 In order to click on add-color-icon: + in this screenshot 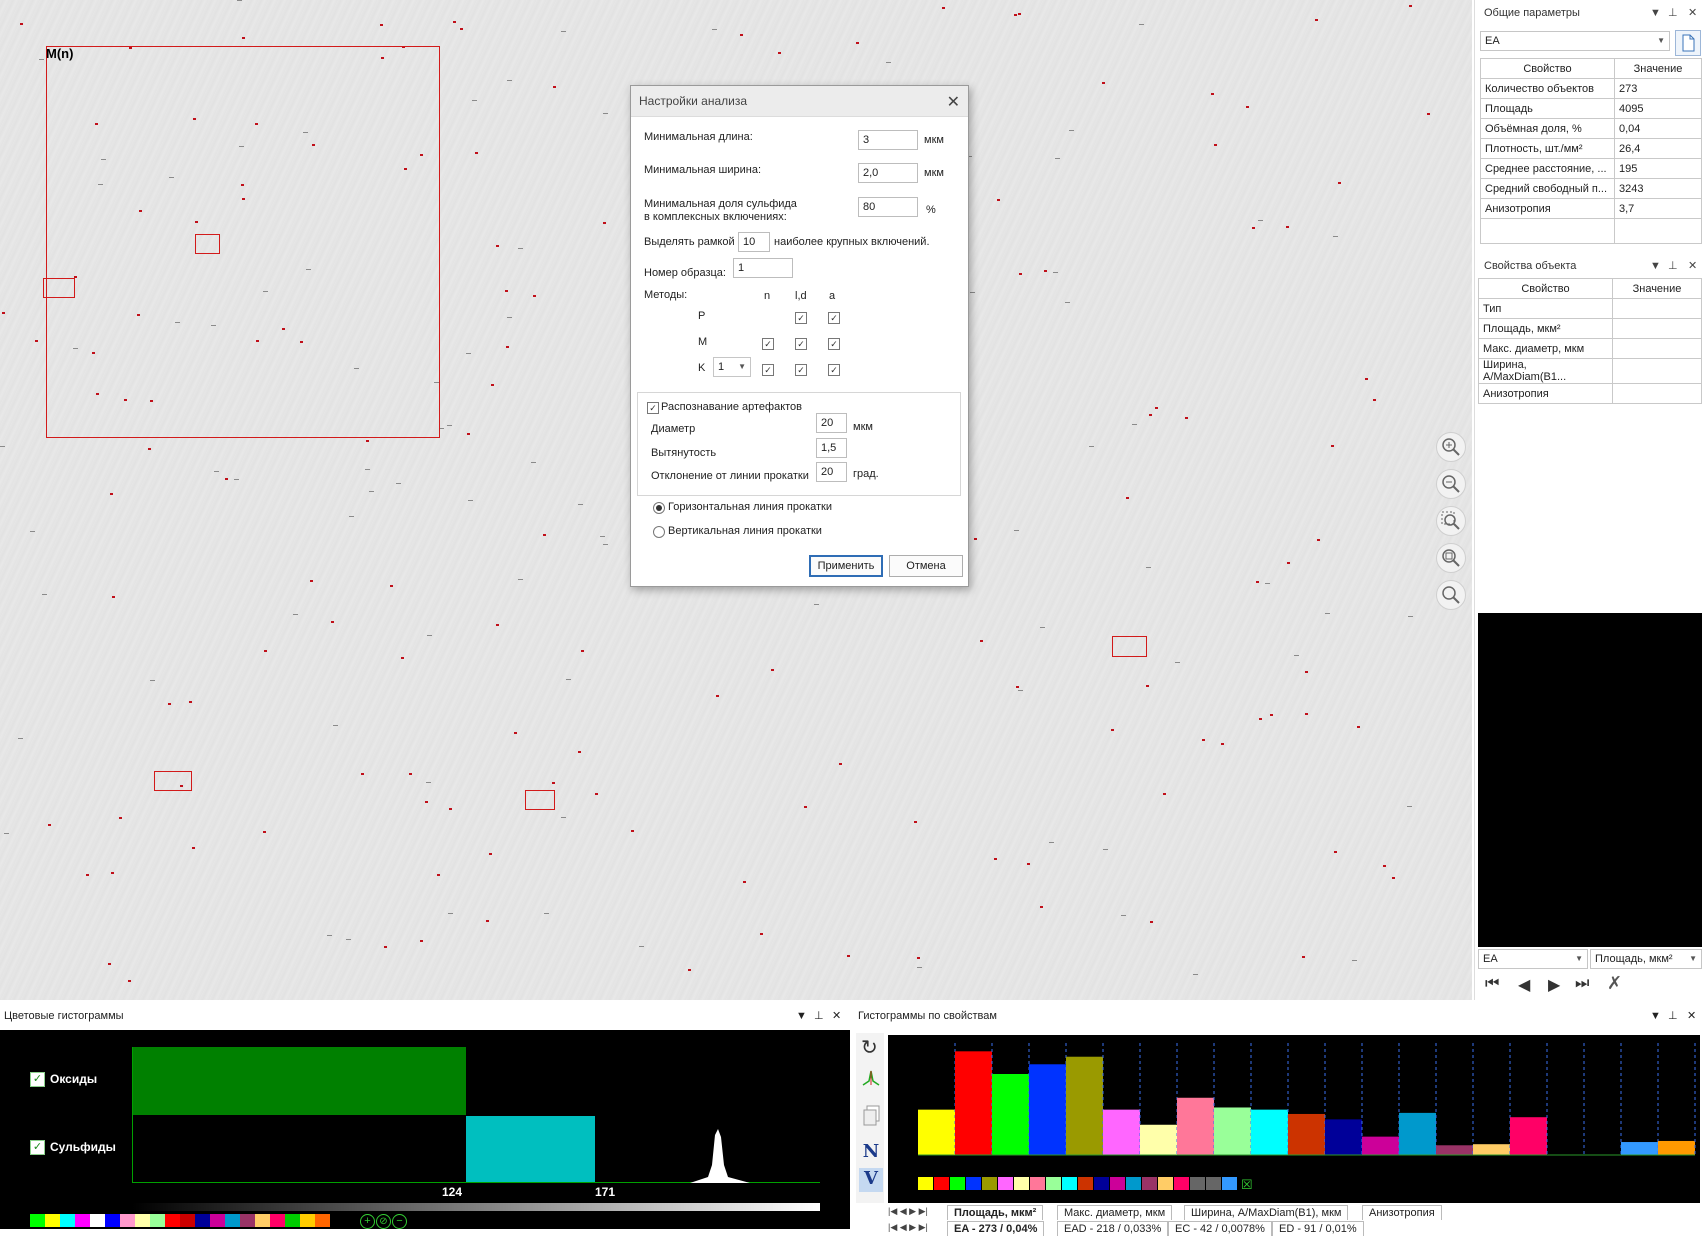, I will do `click(367, 1221)`.